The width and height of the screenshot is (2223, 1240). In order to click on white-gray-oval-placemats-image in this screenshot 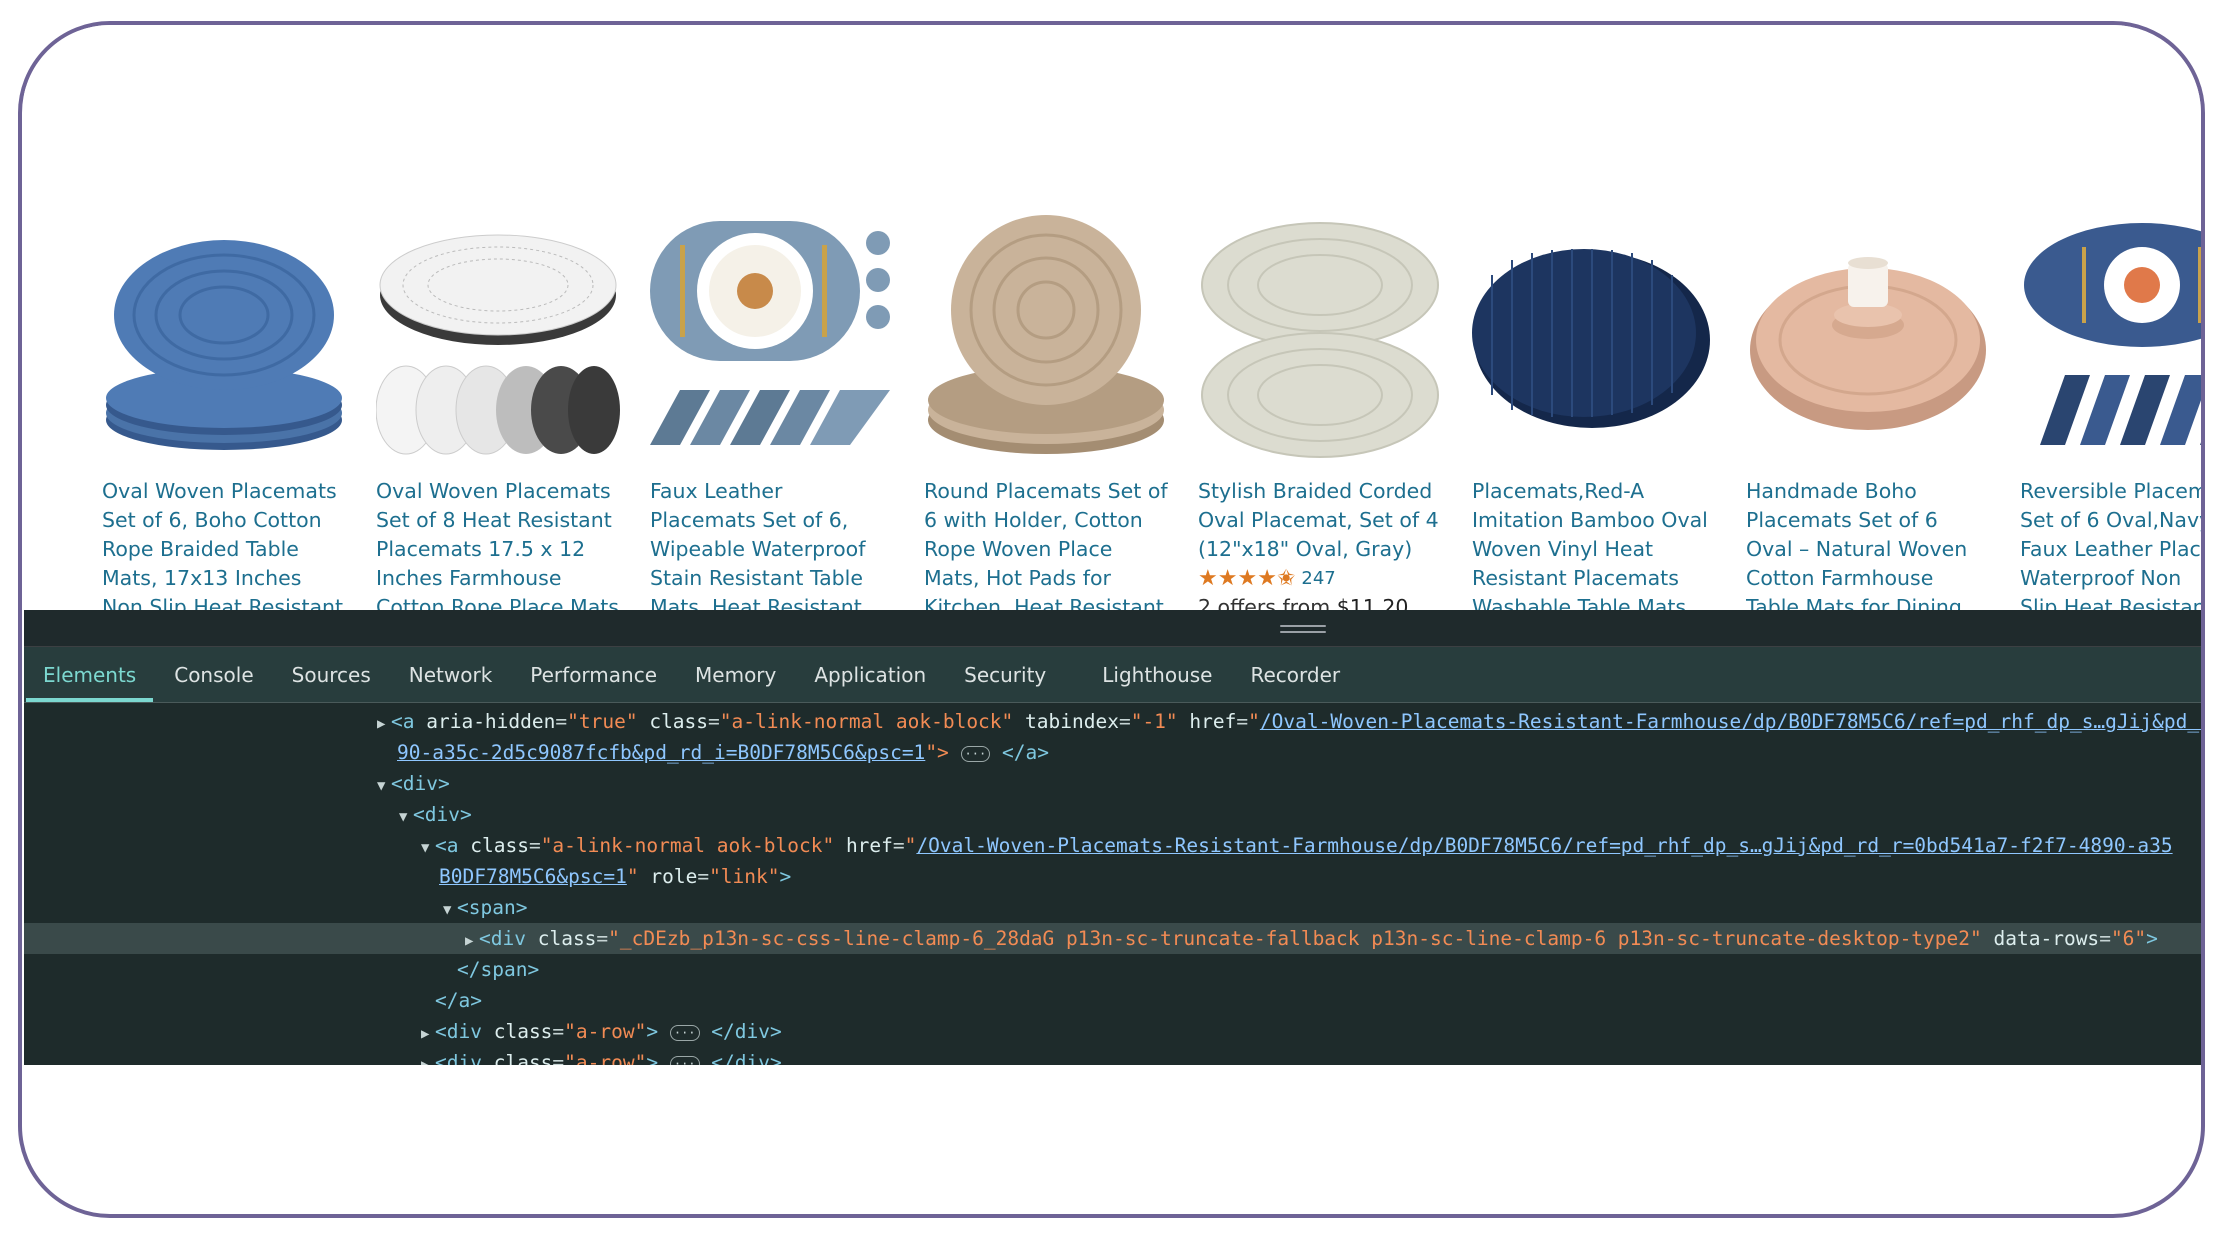, I will do `click(498, 340)`.